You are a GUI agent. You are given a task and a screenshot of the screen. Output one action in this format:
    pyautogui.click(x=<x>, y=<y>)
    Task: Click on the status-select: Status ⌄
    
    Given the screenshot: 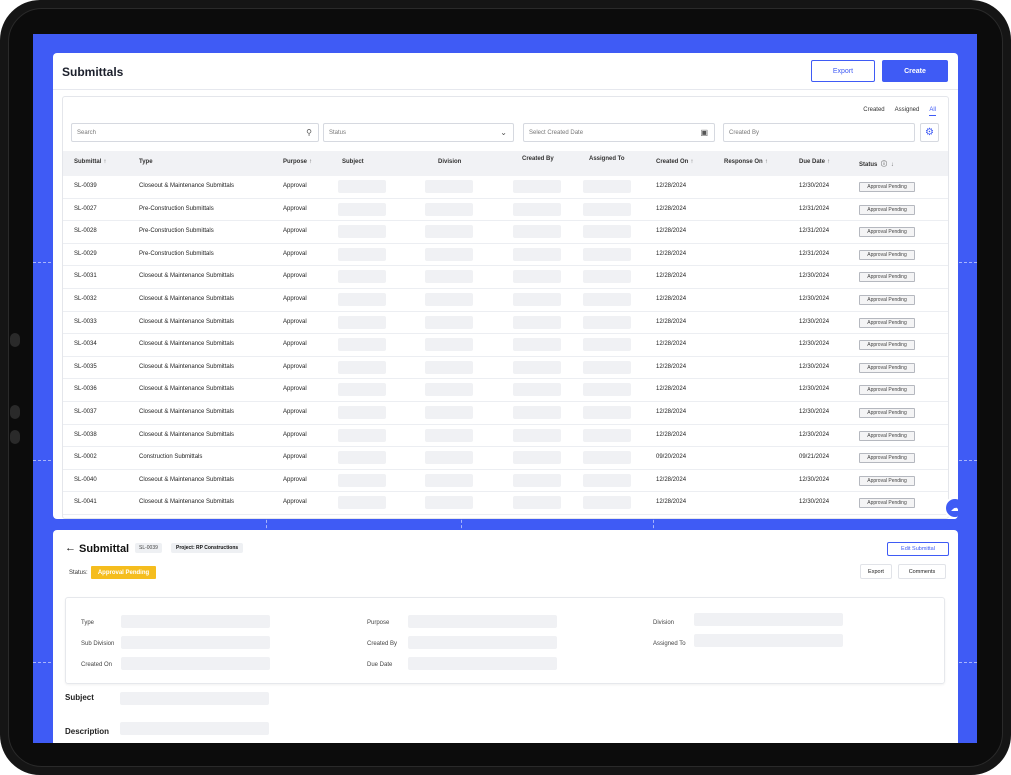 What is the action you would take?
    pyautogui.click(x=418, y=132)
    